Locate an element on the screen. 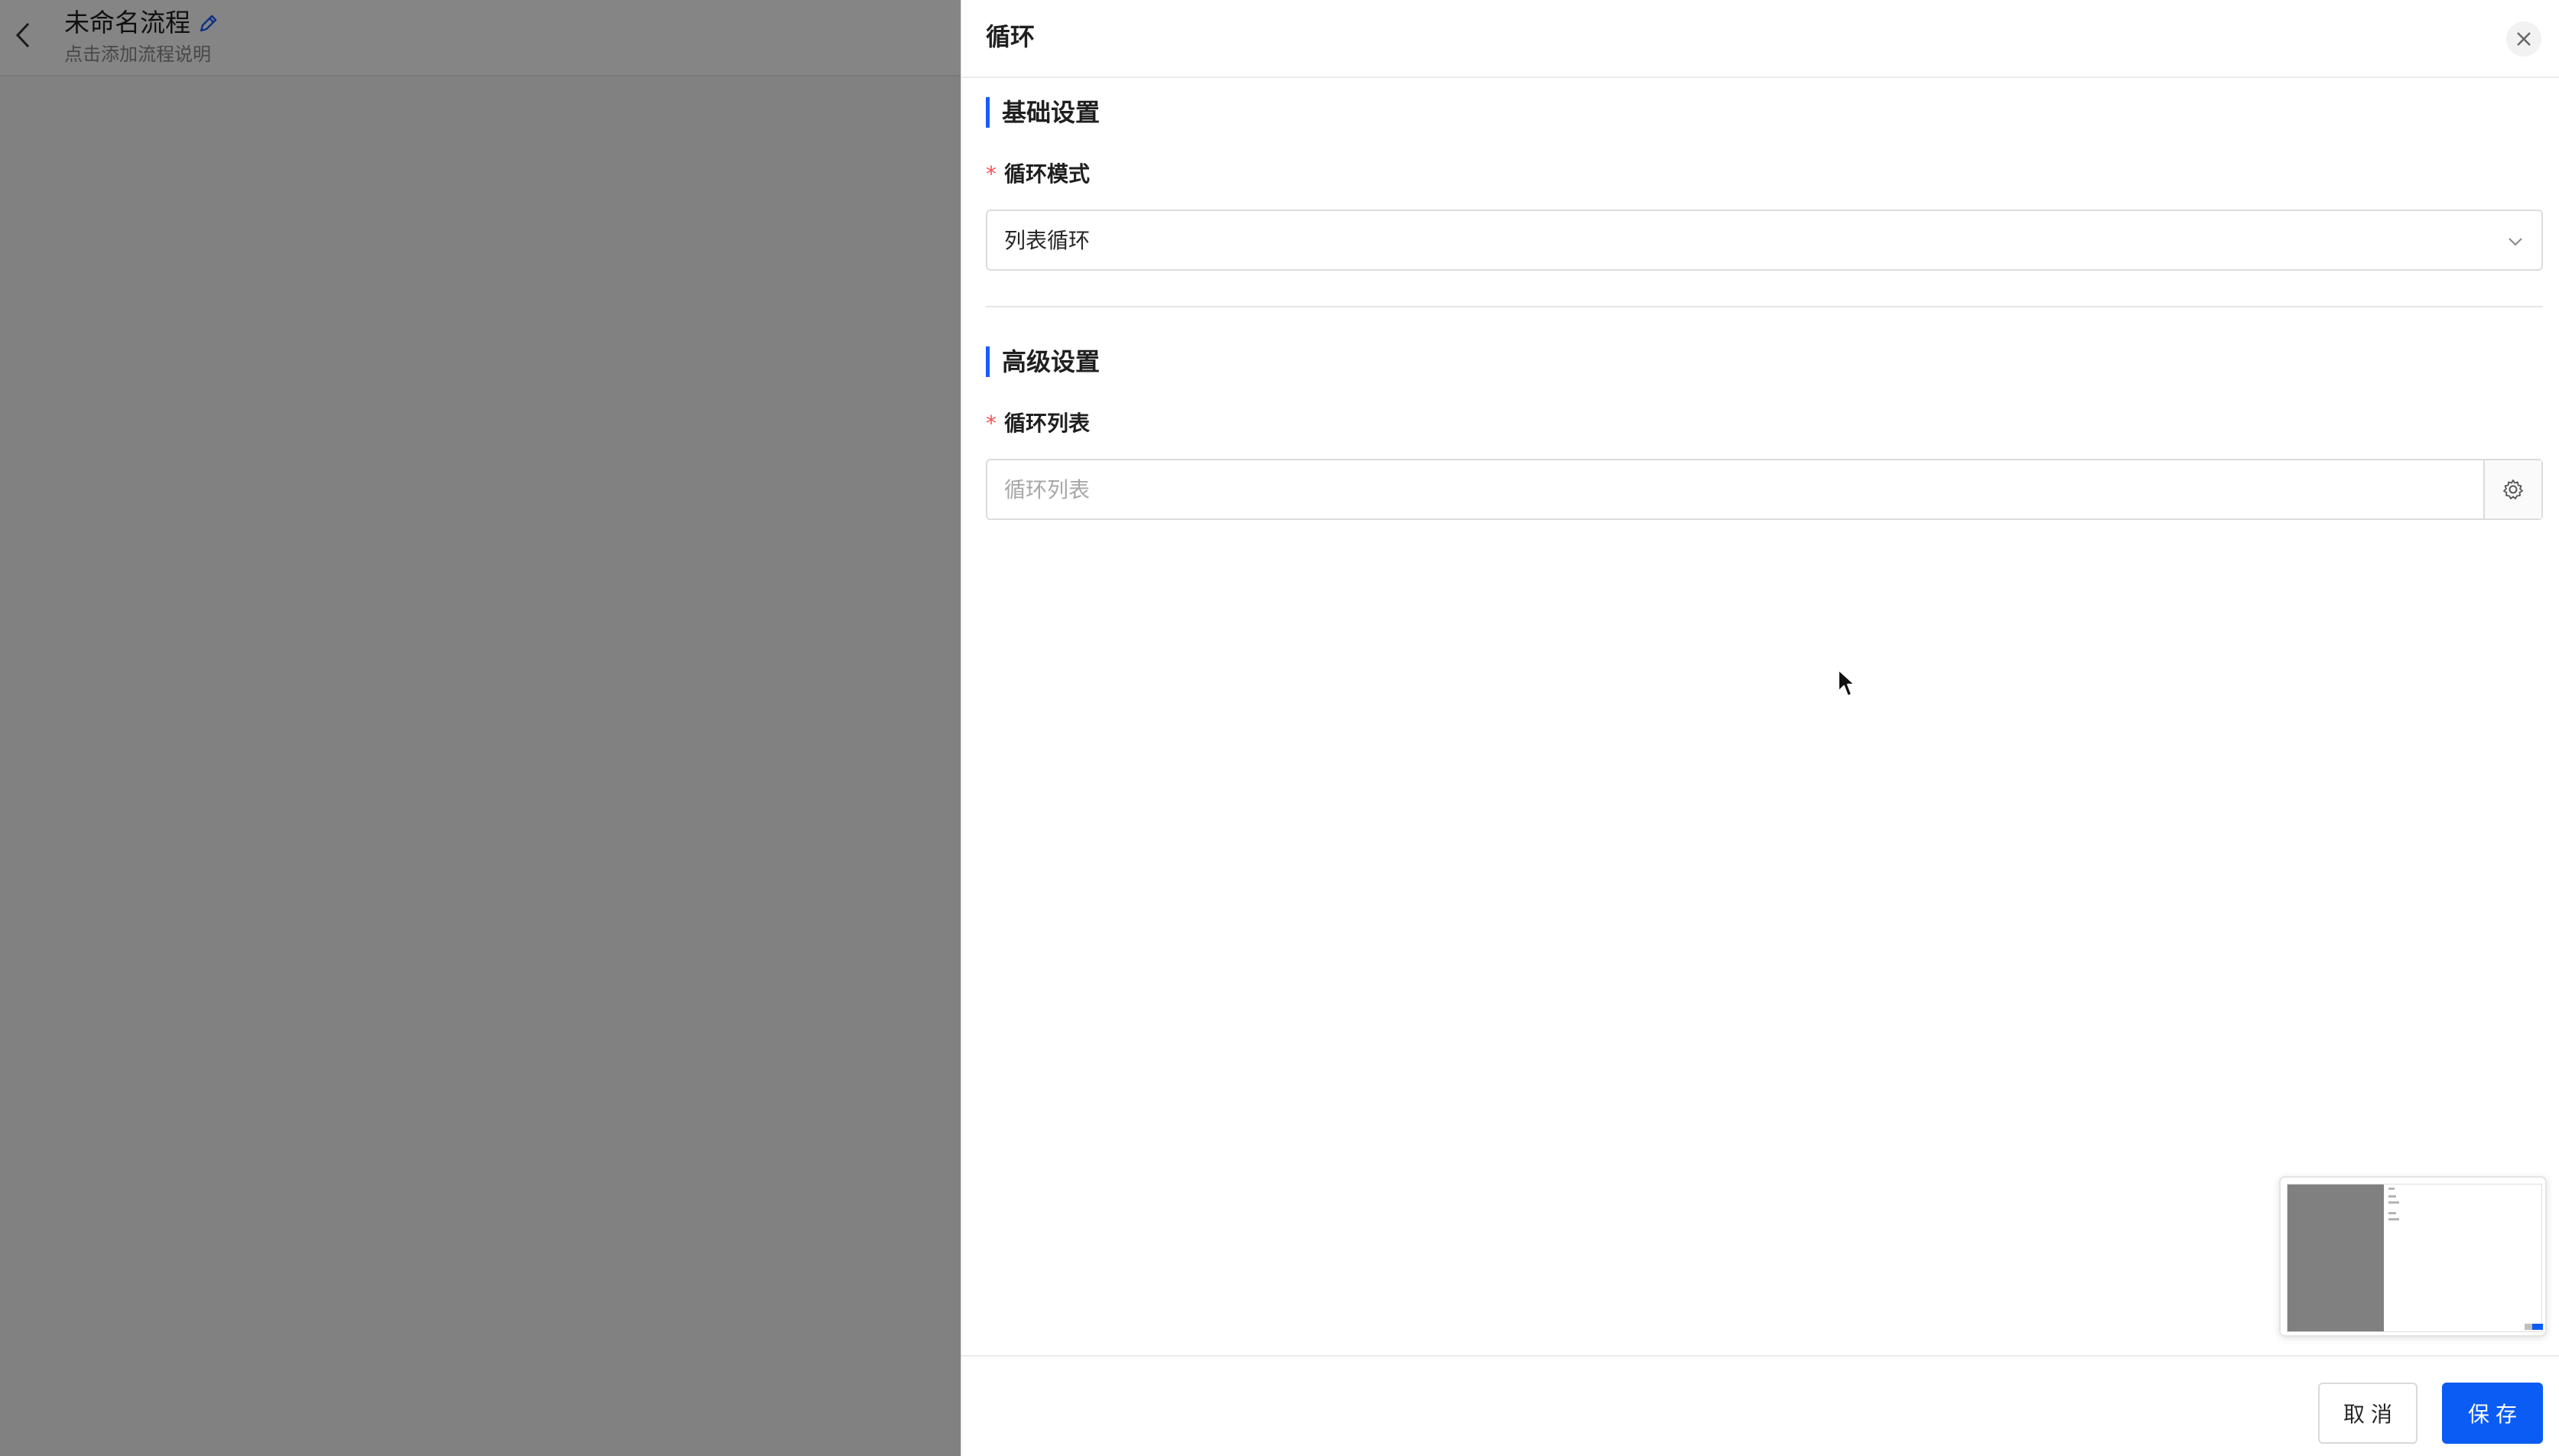 The image size is (2559, 1456). drawer-header: 循环 is located at coordinates (1760, 39).